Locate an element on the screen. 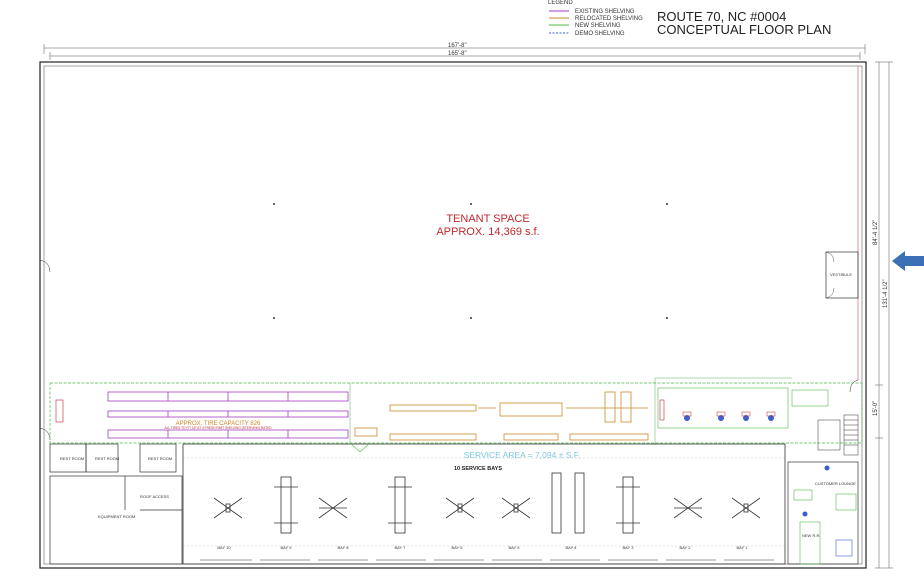 This screenshot has height=588, width=924. right-total-dimension: 131'-4 1/2" is located at coordinates (886, 293).